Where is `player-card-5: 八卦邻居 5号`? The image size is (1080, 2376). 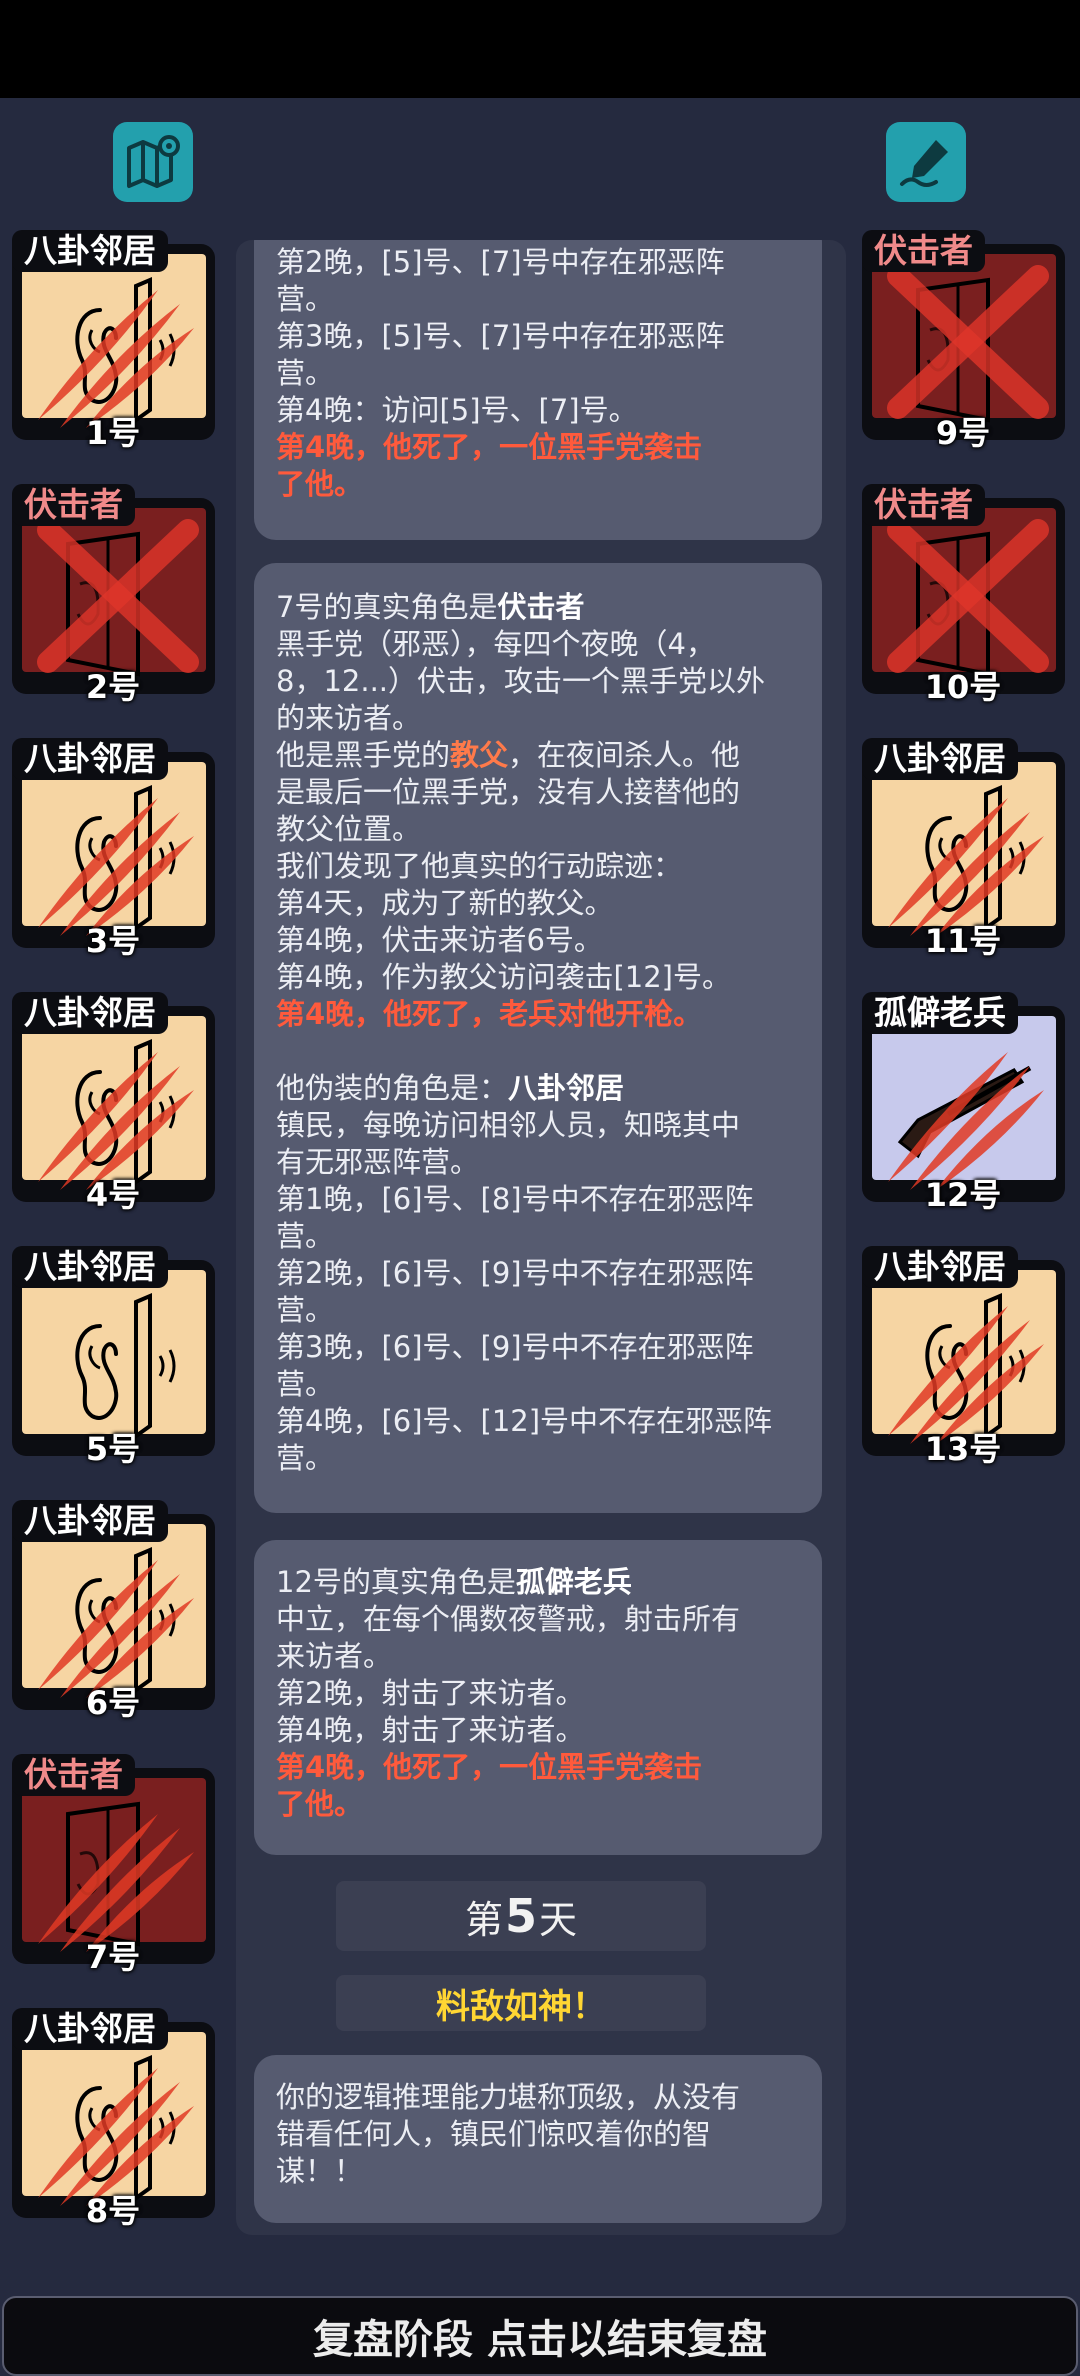
player-card-5: 八卦邻居 5号 is located at coordinates (111, 1356).